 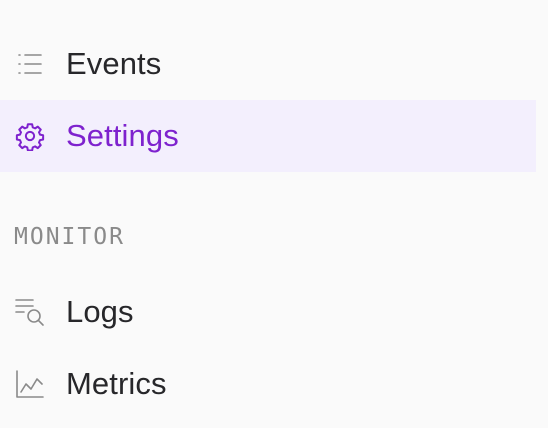 I want to click on sidebar-item-label: Metrics, so click(x=116, y=383).